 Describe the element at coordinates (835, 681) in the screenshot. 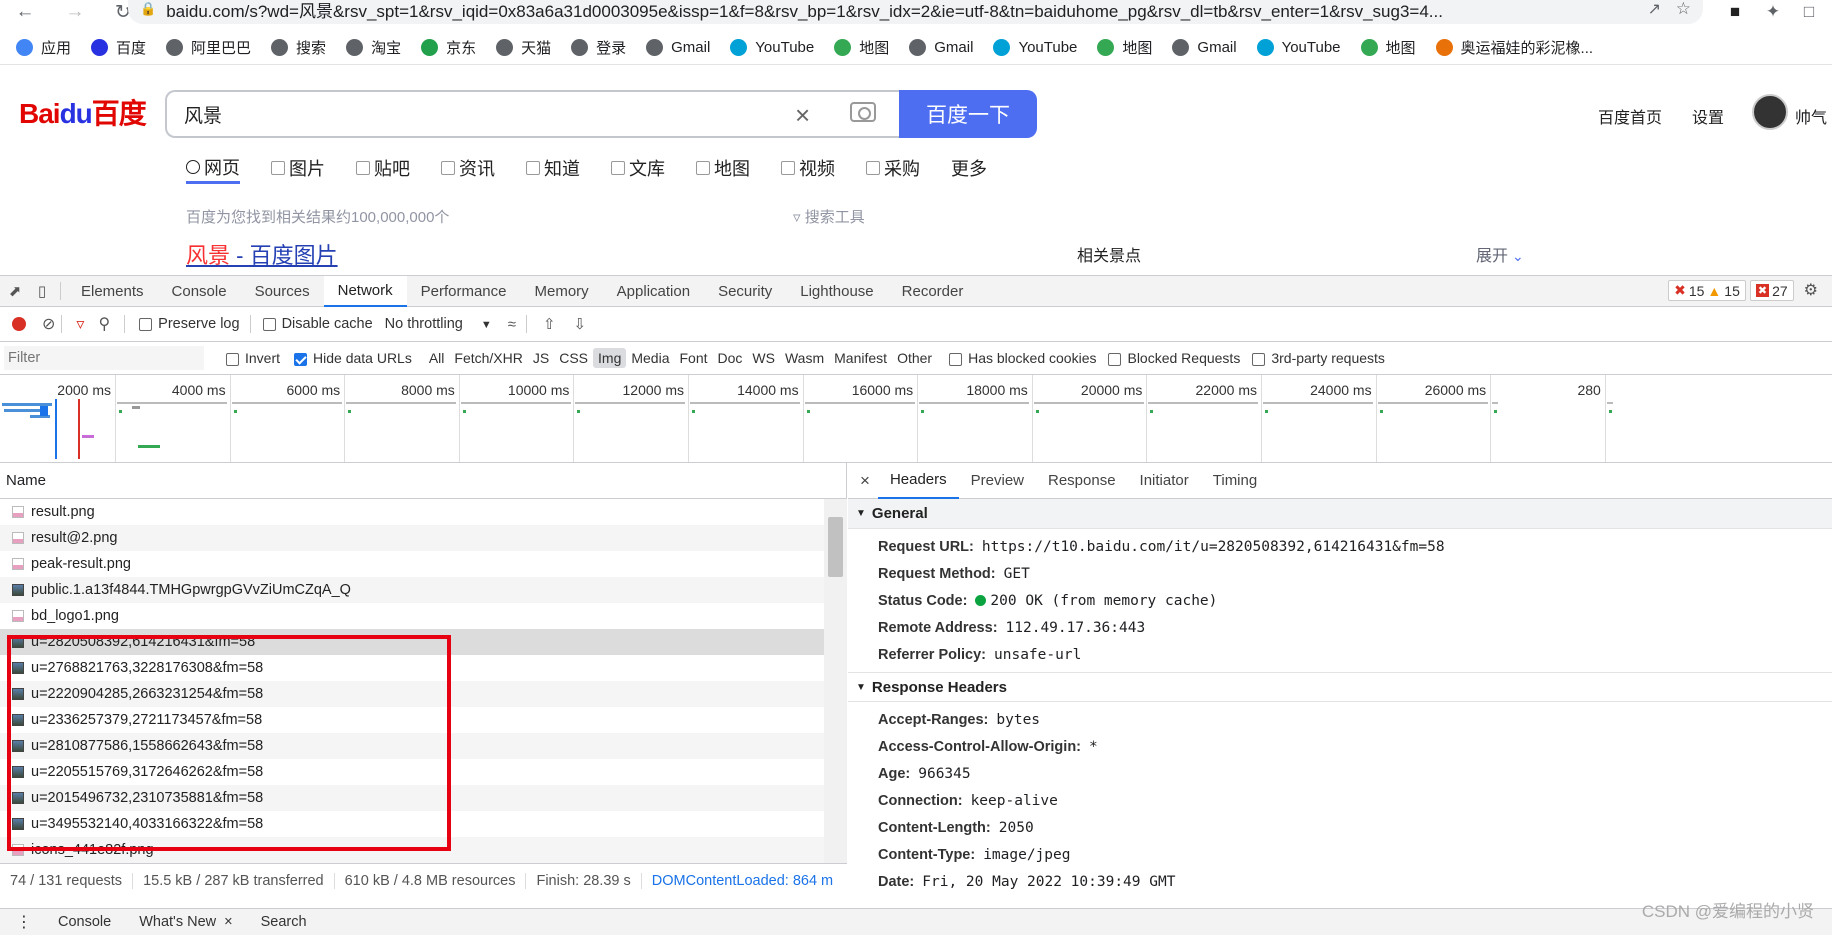

I see `request-list-scrollbar` at that location.